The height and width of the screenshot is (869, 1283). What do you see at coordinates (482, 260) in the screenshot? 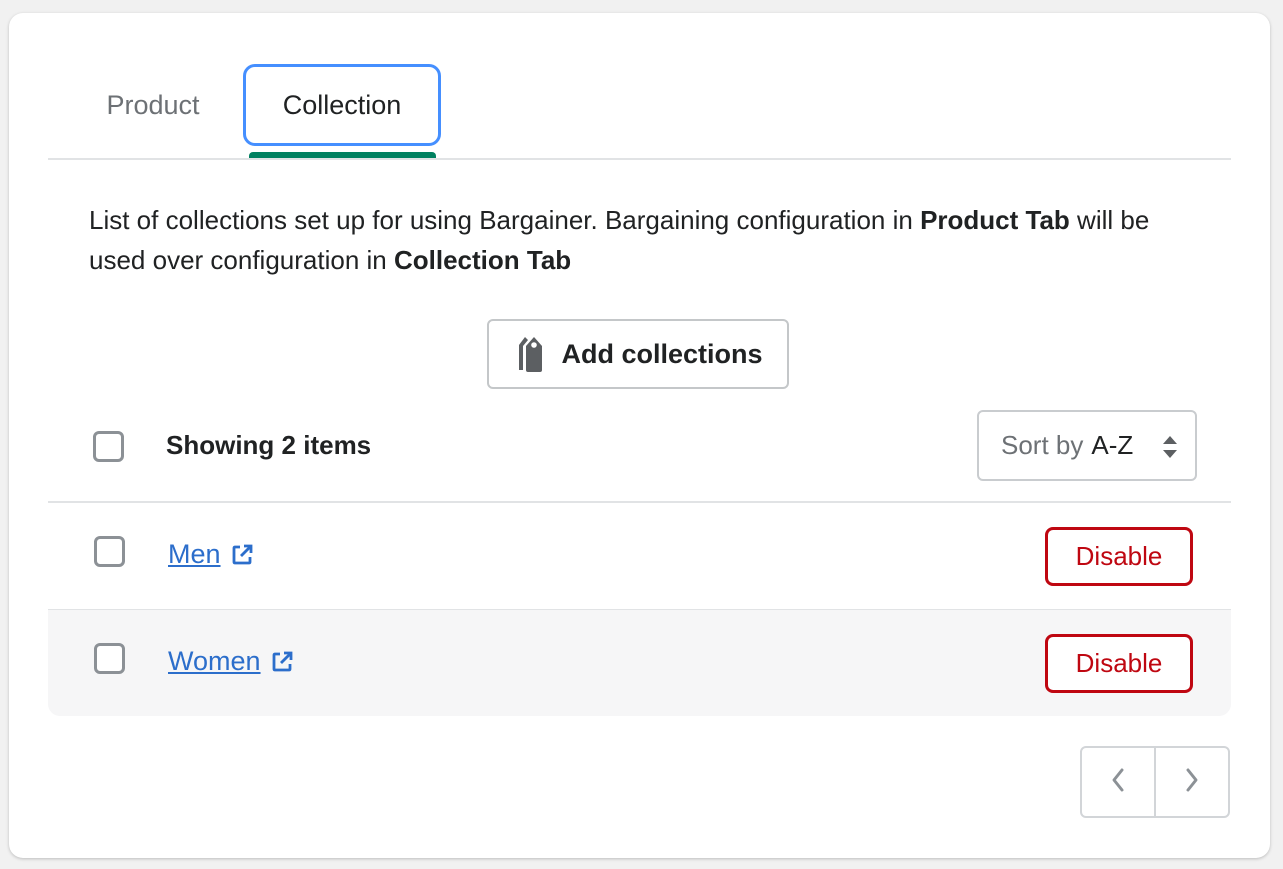
I see `collection-tab-emphasis: Collection Tab` at bounding box center [482, 260].